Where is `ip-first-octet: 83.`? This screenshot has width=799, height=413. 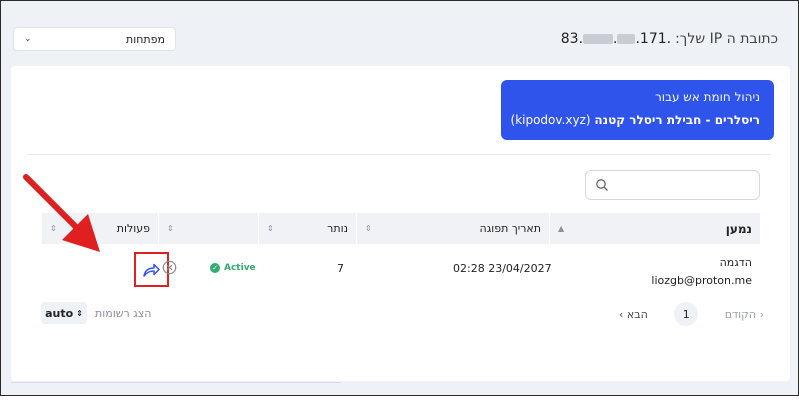
ip-first-octet: 83. is located at coordinates (572, 39).